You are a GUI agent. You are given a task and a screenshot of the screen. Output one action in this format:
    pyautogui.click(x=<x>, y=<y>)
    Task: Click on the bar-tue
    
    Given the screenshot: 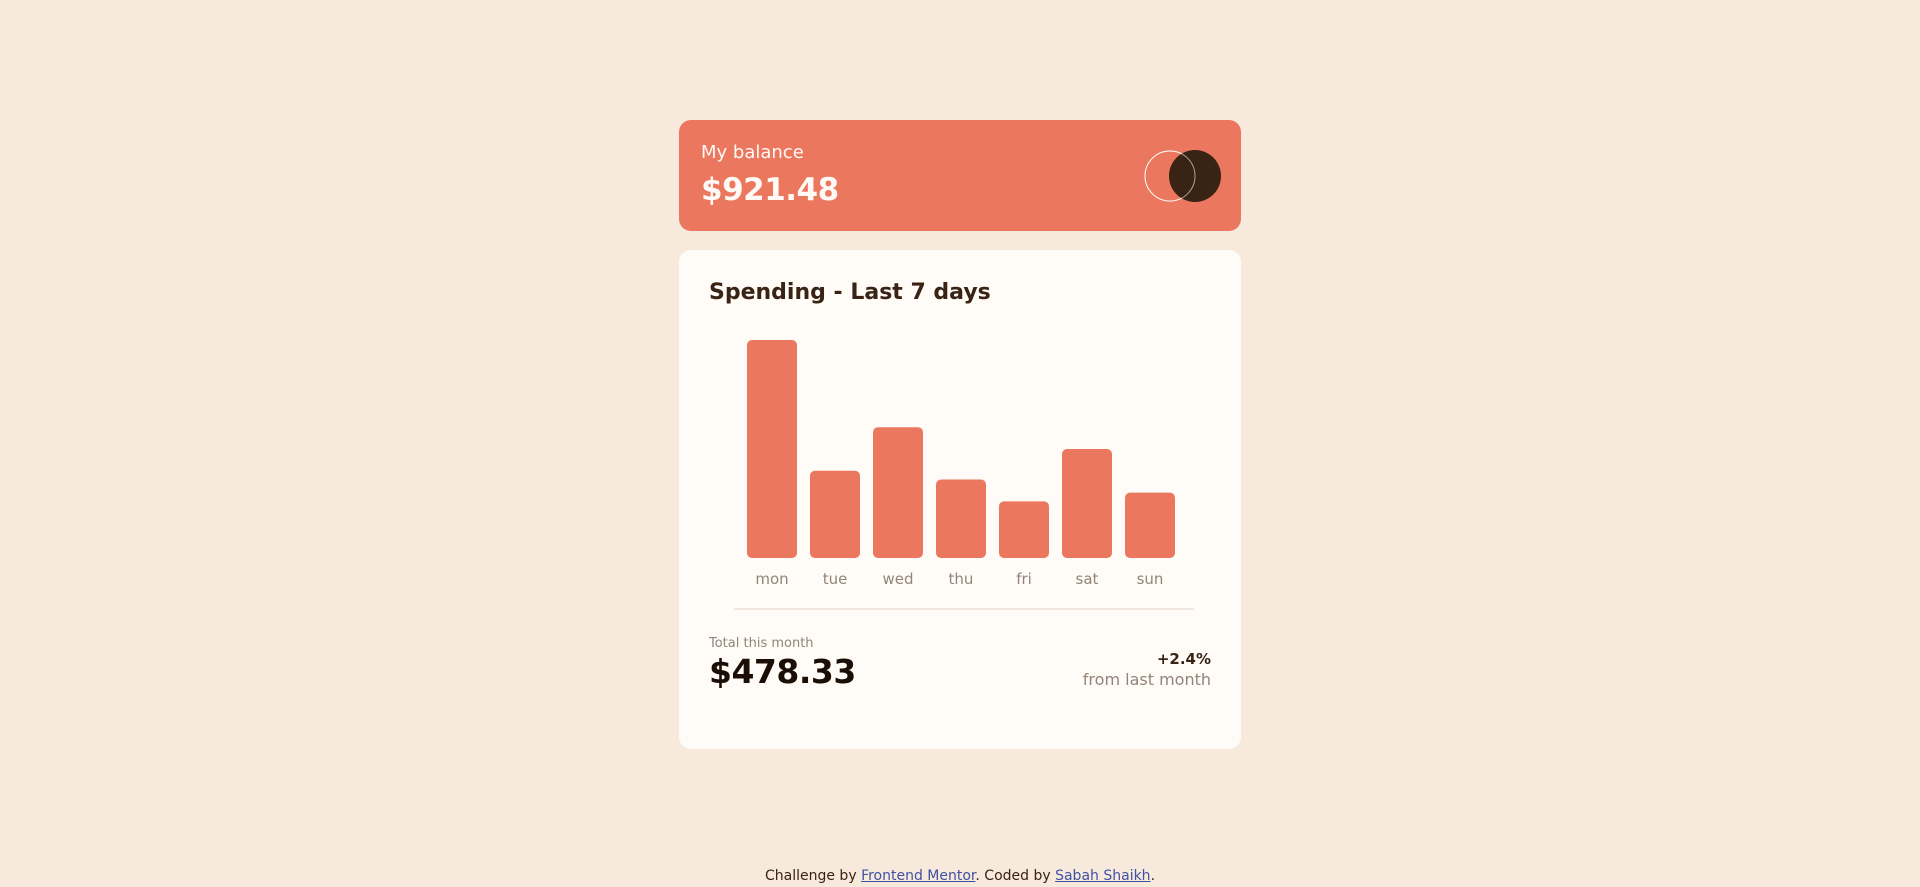 What is the action you would take?
    pyautogui.click(x=835, y=514)
    